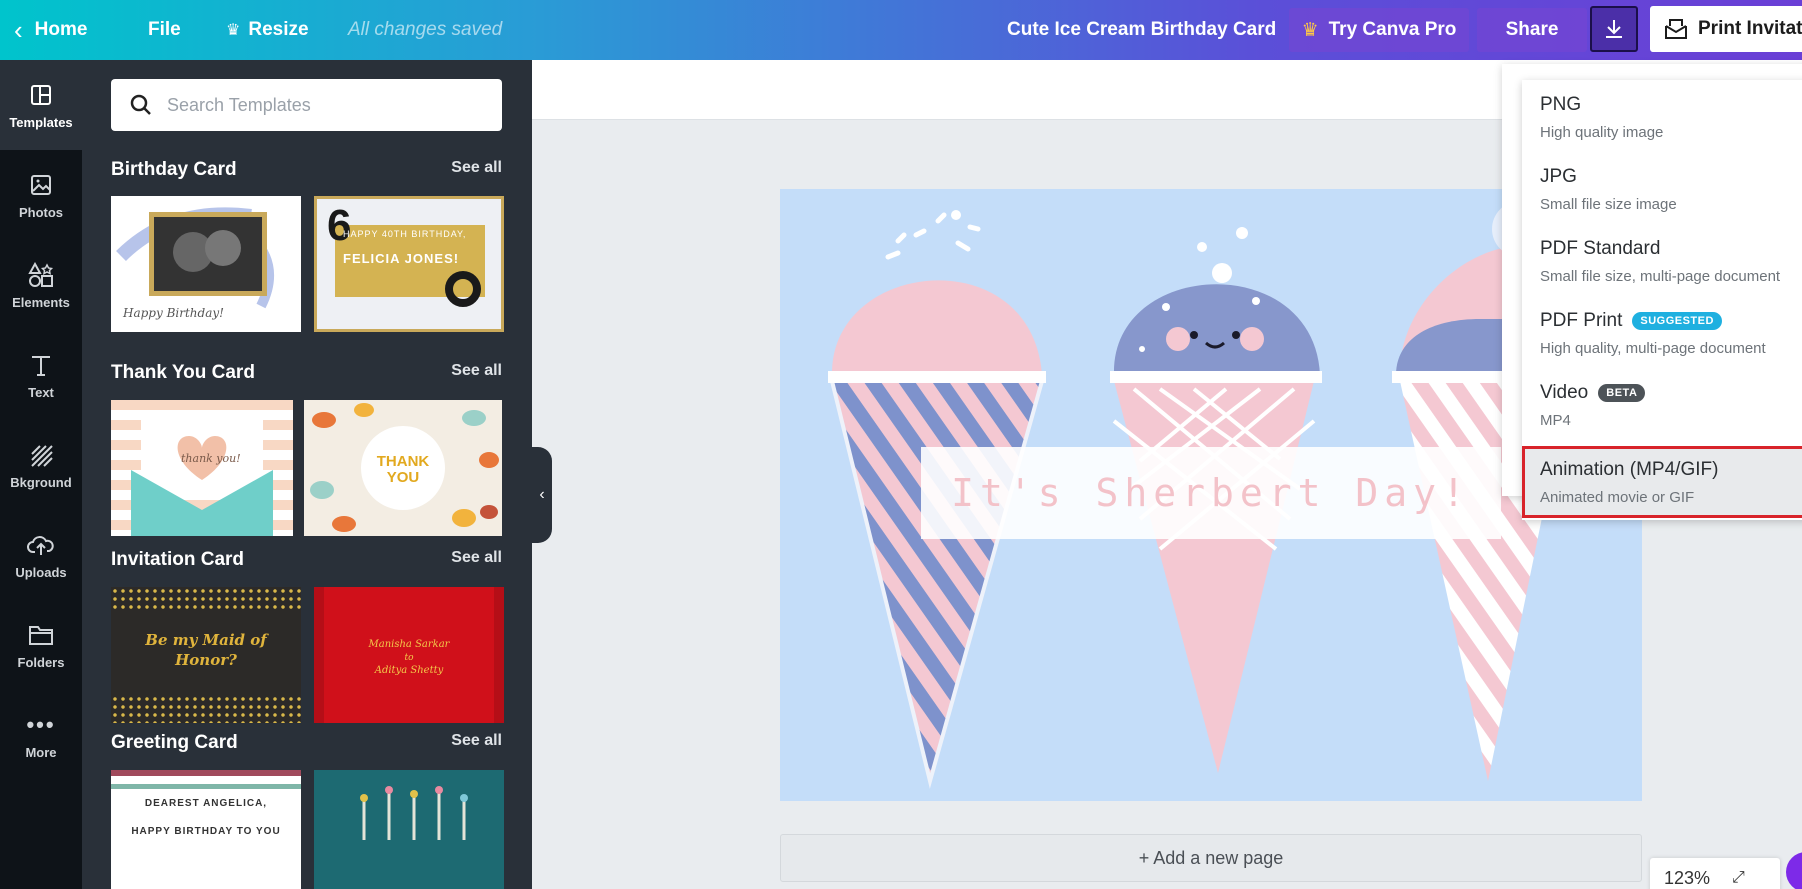 The width and height of the screenshot is (1802, 889). Describe the element at coordinates (278, 29) in the screenshot. I see `resize-label: Resize` at that location.